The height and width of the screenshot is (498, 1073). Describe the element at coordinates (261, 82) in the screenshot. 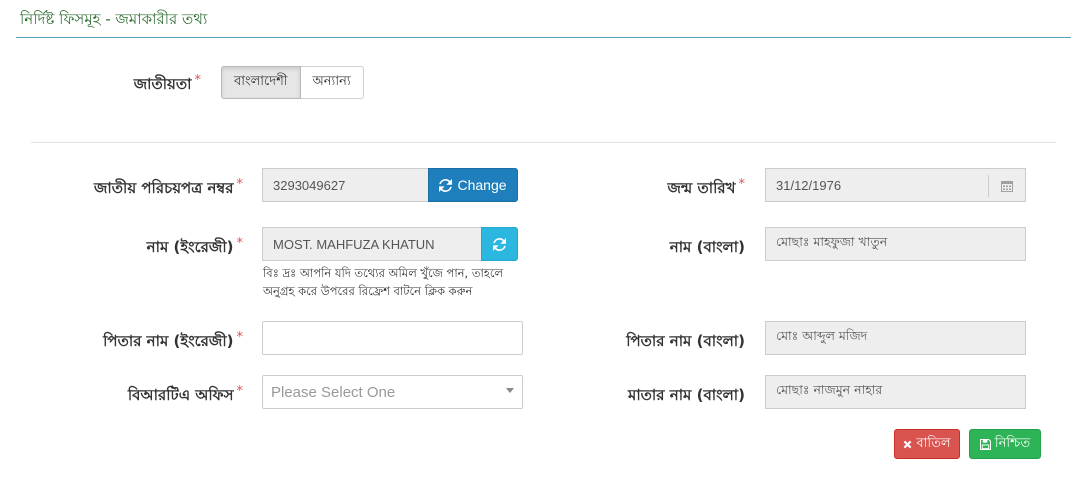

I see `nationality-option-bangladeshi: বাংলাদেশী` at that location.